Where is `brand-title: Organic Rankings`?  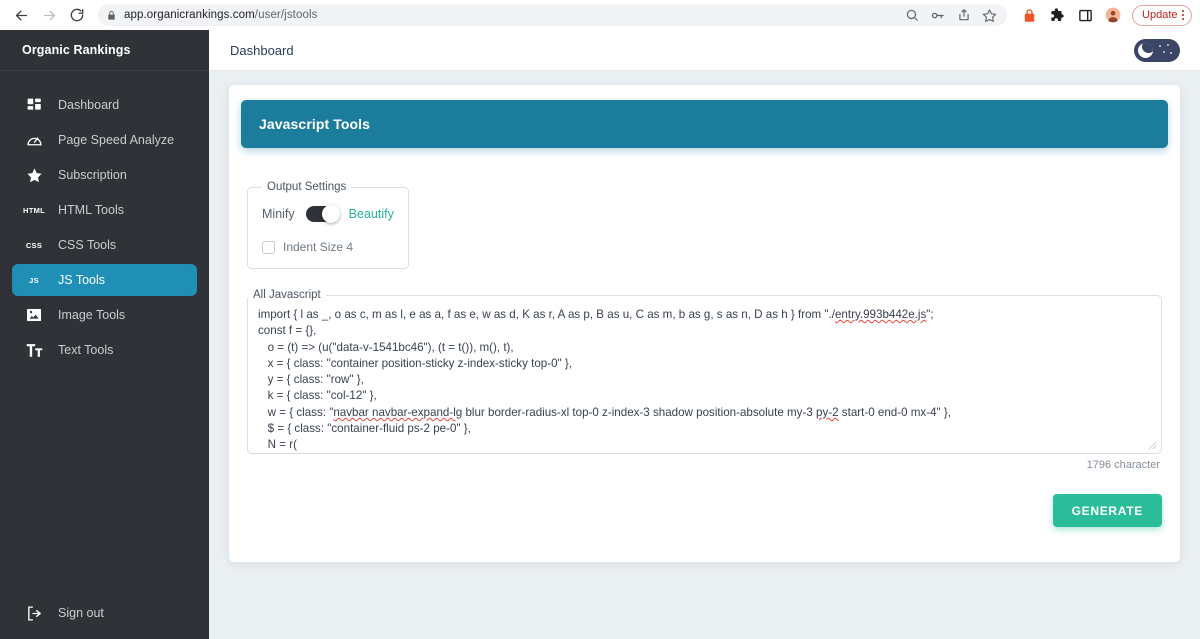
brand-title: Organic Rankings is located at coordinates (104, 50).